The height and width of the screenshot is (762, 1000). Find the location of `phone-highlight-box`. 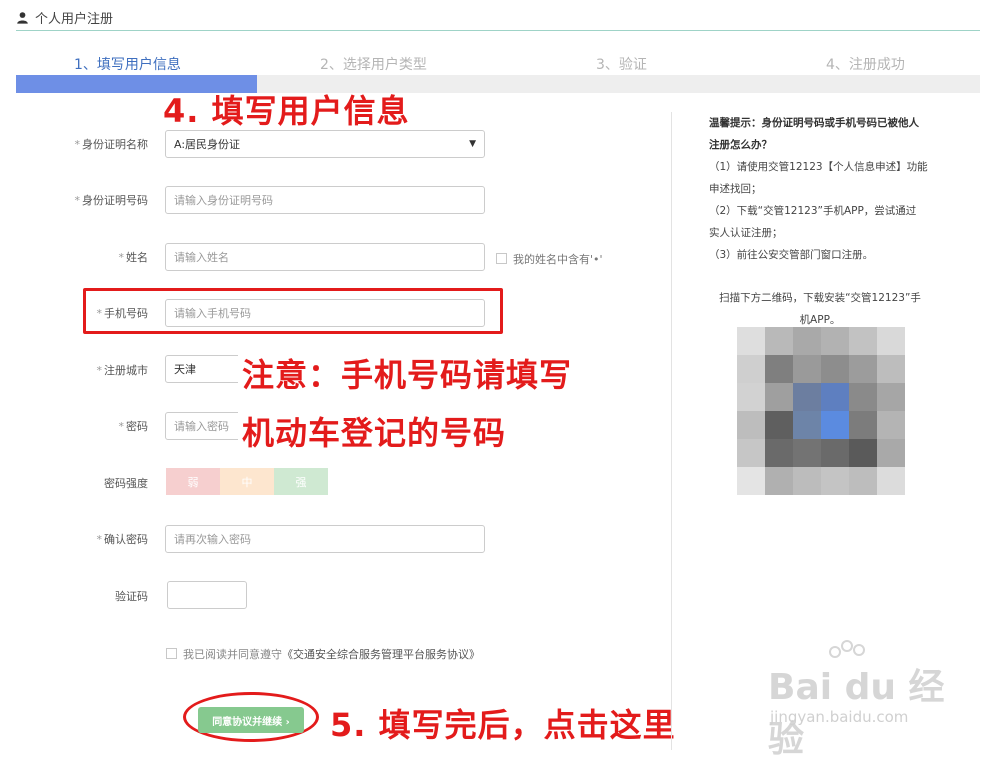

phone-highlight-box is located at coordinates (293, 311).